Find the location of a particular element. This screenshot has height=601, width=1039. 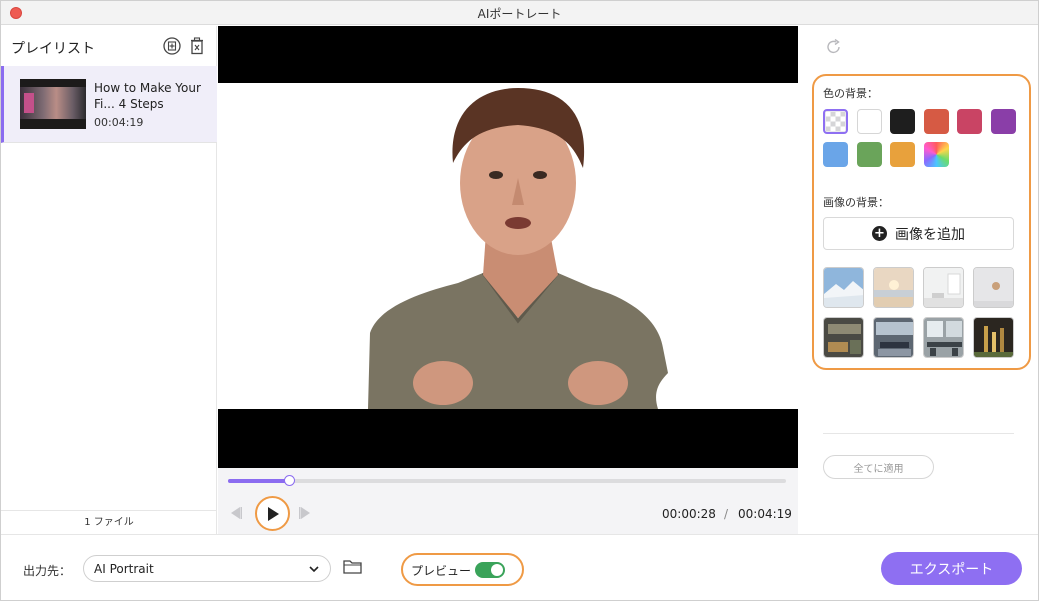

delete-file-button is located at coordinates (197, 46).